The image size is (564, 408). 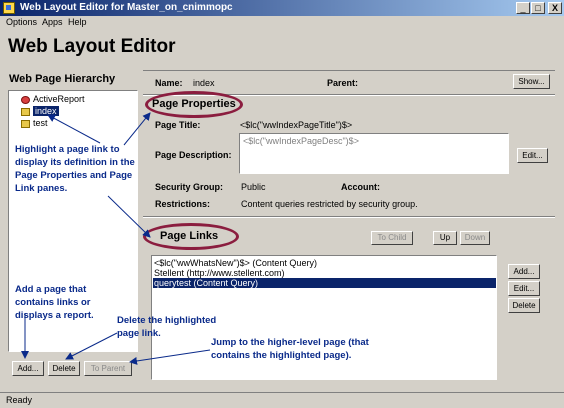 What do you see at coordinates (282, 400) in the screenshot?
I see `status-bar: Ready` at bounding box center [282, 400].